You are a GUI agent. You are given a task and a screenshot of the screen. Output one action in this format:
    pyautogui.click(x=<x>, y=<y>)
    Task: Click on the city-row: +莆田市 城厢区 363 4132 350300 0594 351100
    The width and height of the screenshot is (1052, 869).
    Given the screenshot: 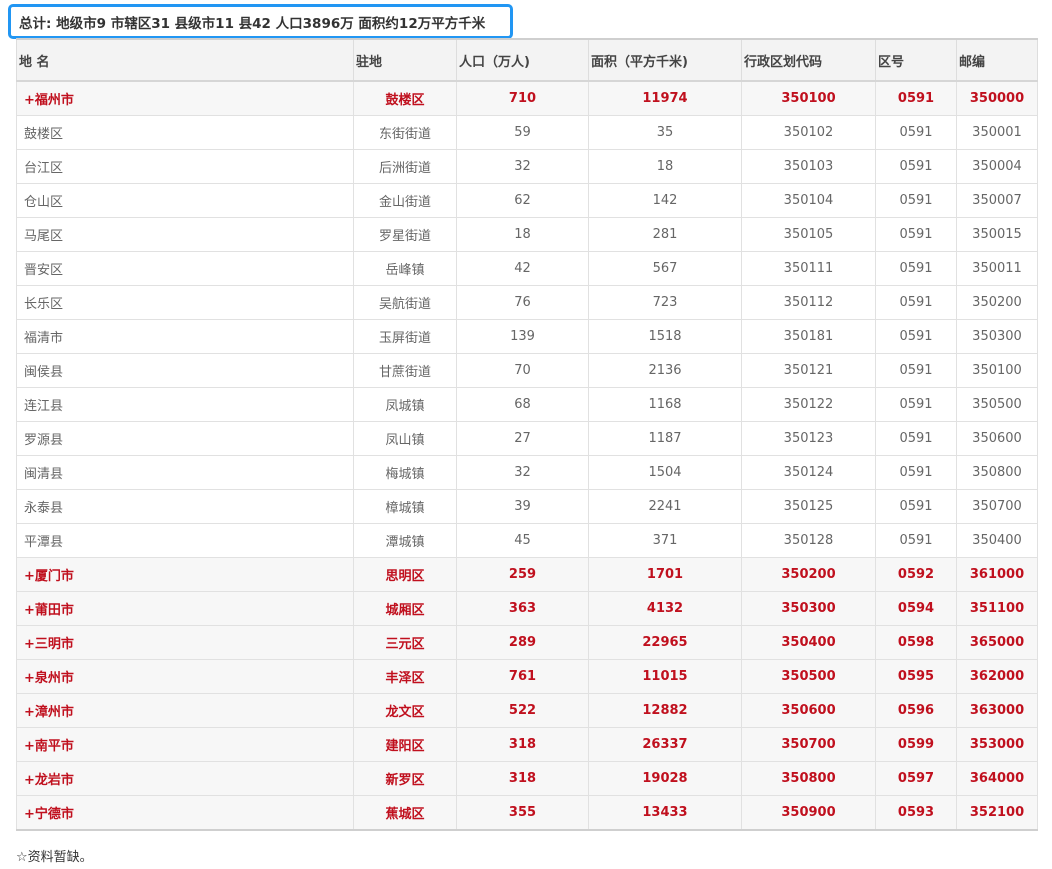 What is the action you would take?
    pyautogui.click(x=527, y=608)
    